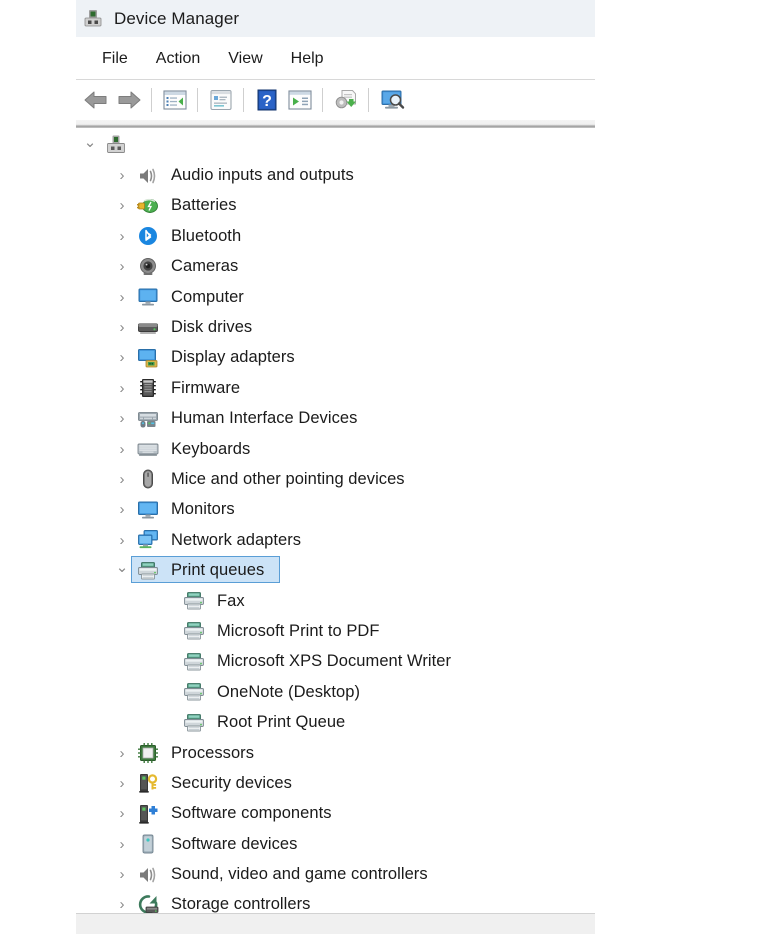  I want to click on tree-item-computer: Computer, so click(335, 297).